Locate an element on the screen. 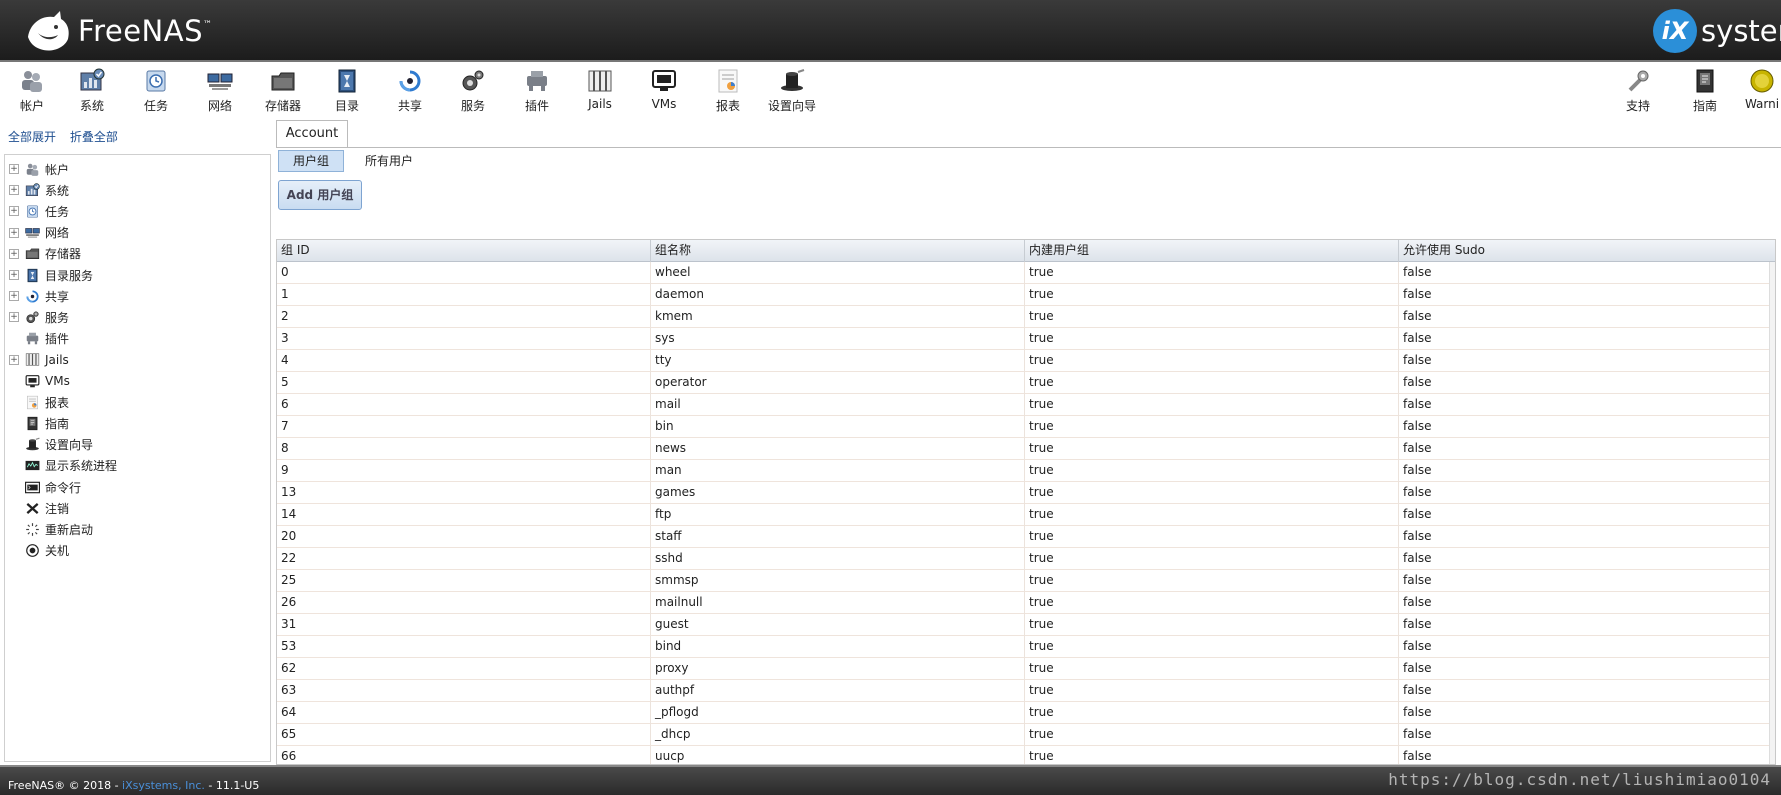 The image size is (1781, 795). sidebar-item-shell: 命令行 is located at coordinates (43, 487).